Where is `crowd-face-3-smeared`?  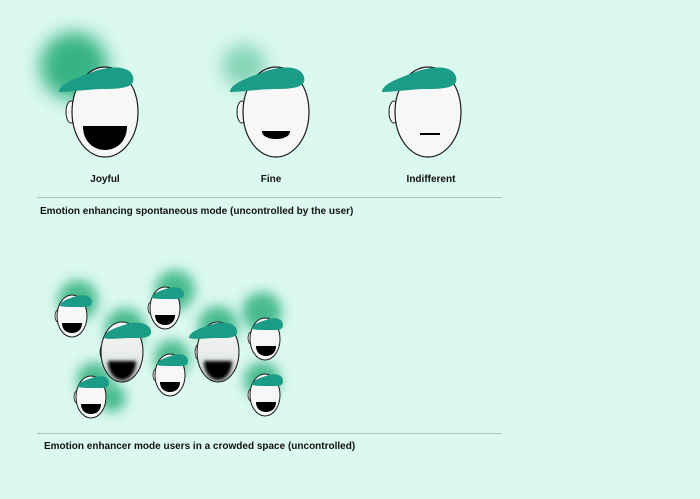
crowd-face-3-smeared is located at coordinates (125, 352).